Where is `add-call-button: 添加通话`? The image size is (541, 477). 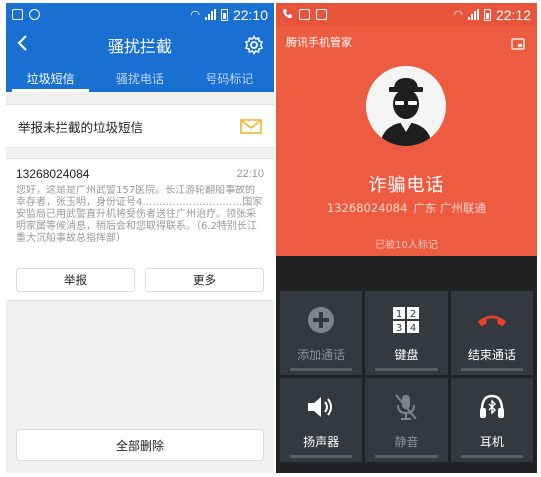
add-call-button: 添加通话 is located at coordinates (321, 333).